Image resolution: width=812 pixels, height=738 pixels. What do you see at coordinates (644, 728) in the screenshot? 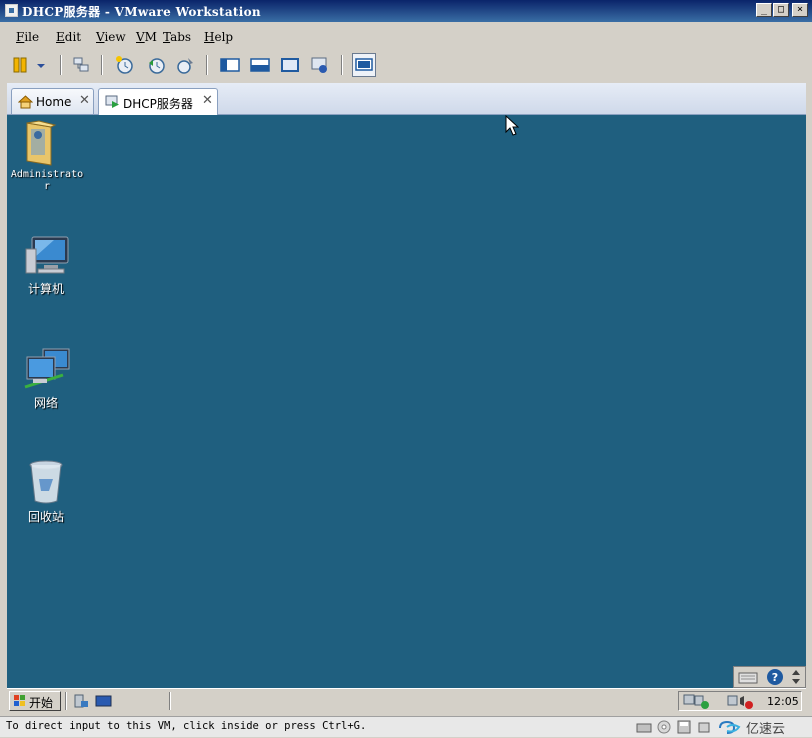
I see `hard-disk-icon` at bounding box center [644, 728].